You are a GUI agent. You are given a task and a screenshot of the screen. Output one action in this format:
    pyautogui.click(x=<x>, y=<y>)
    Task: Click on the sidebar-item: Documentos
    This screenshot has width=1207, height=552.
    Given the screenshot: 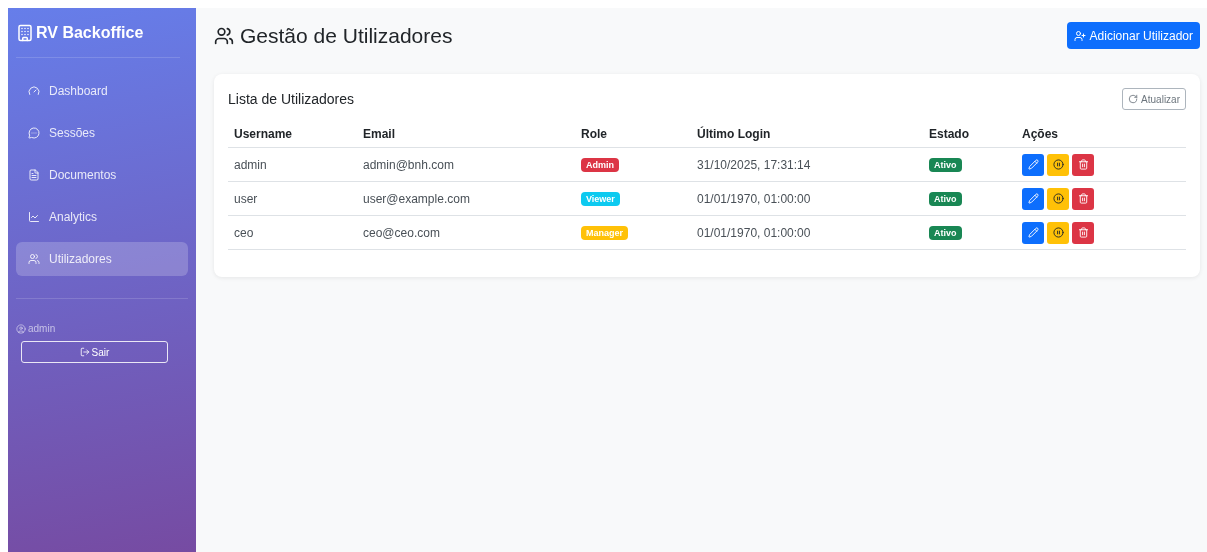 What is the action you would take?
    pyautogui.click(x=102, y=175)
    